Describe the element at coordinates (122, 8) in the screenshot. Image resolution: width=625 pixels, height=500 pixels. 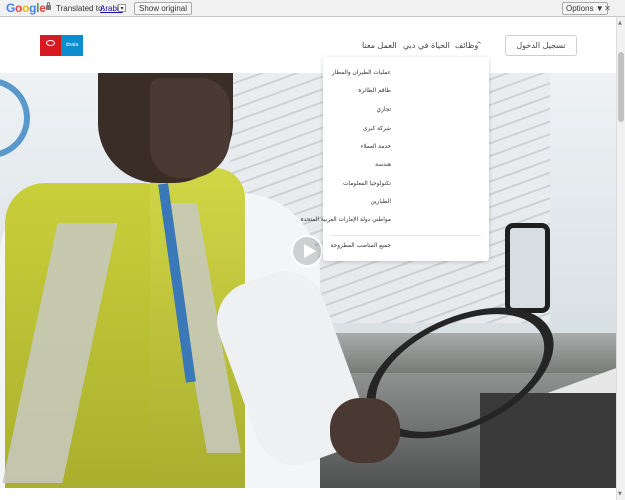
I see `language-dropdown-icon: ▾` at that location.